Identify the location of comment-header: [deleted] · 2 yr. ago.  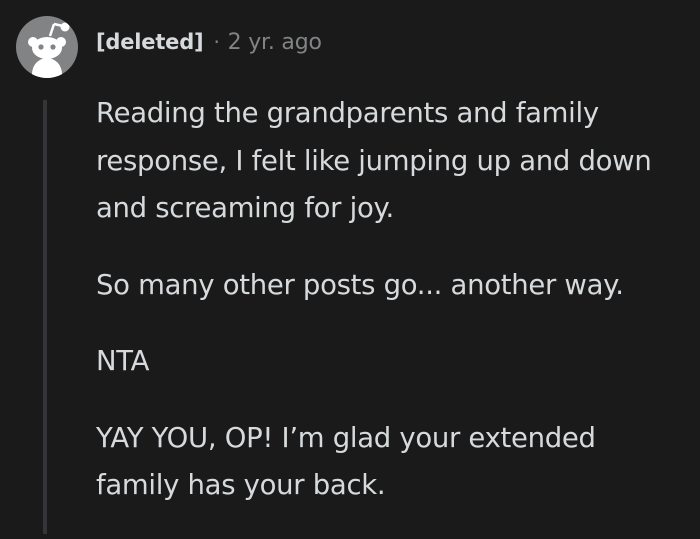
(209, 42).